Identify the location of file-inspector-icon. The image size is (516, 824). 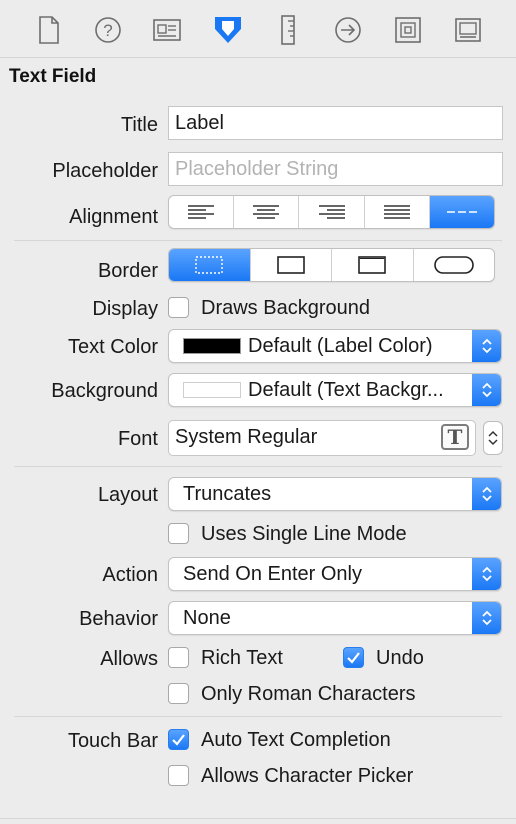
(49, 30).